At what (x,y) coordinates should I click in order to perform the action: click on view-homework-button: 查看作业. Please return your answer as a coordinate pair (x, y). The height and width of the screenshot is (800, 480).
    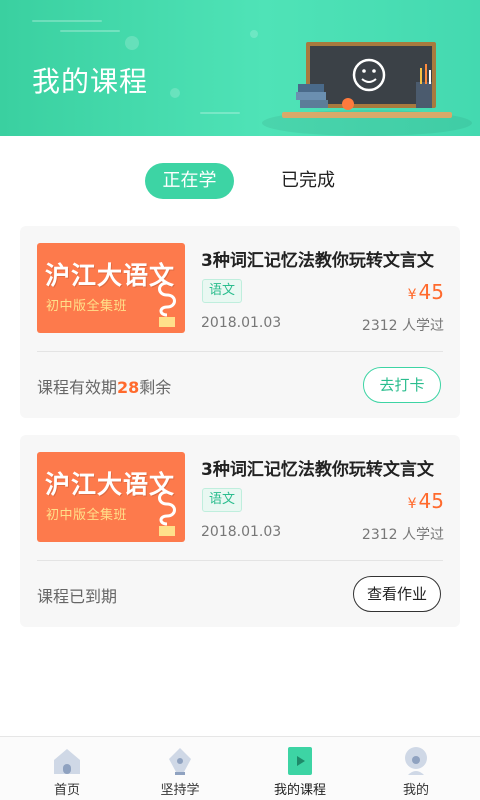
    Looking at the image, I should click on (397, 594).